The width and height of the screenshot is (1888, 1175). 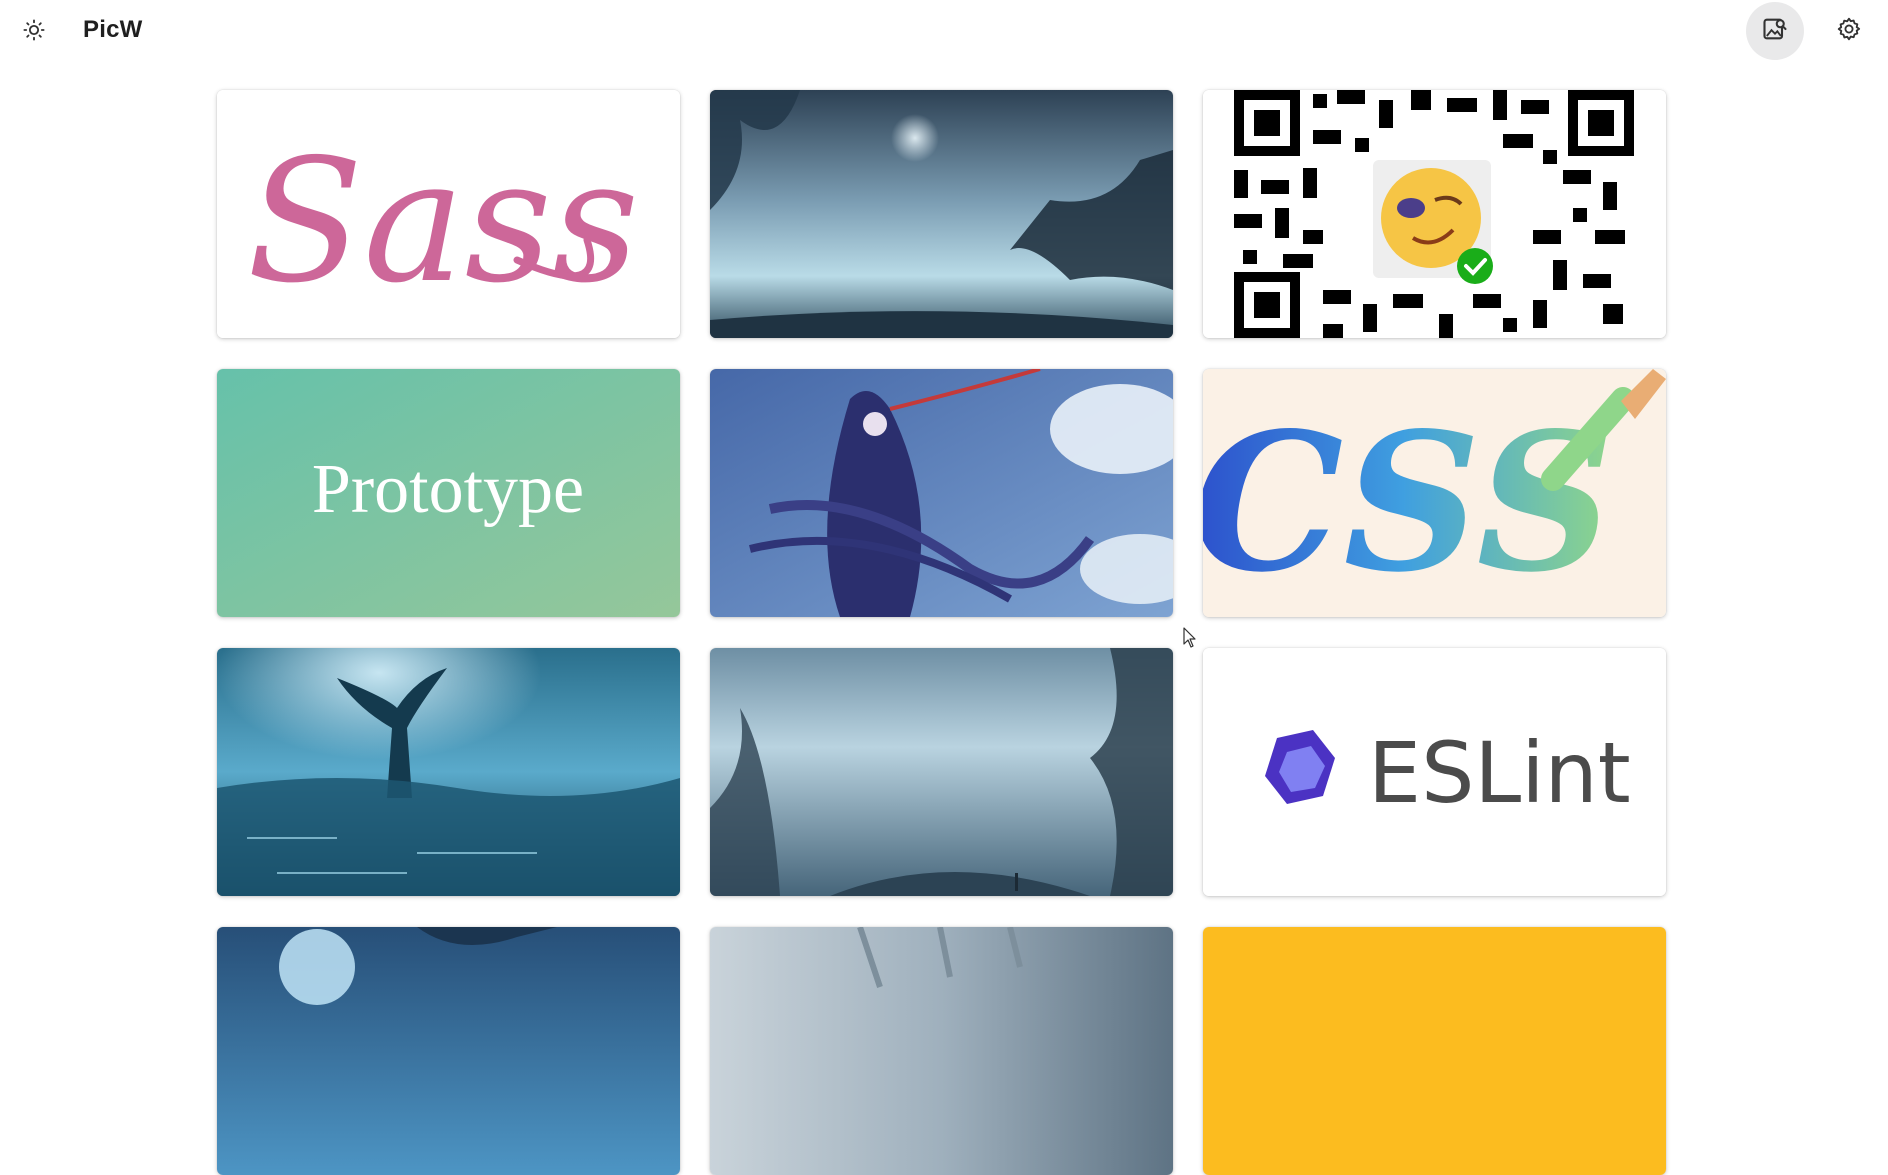 I want to click on gear-icon, so click(x=1849, y=31).